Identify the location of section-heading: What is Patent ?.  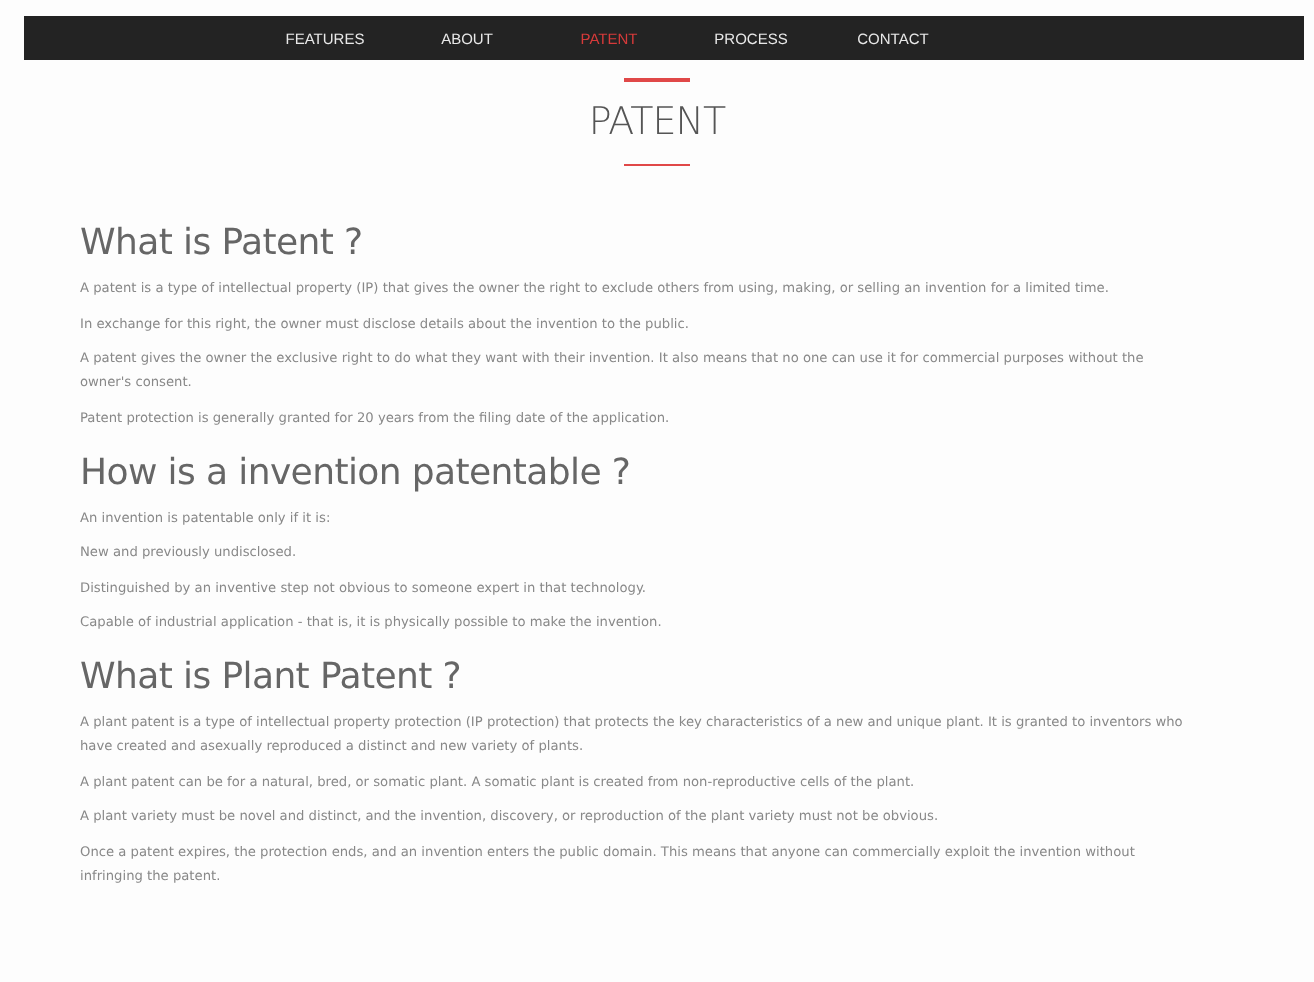
(222, 243).